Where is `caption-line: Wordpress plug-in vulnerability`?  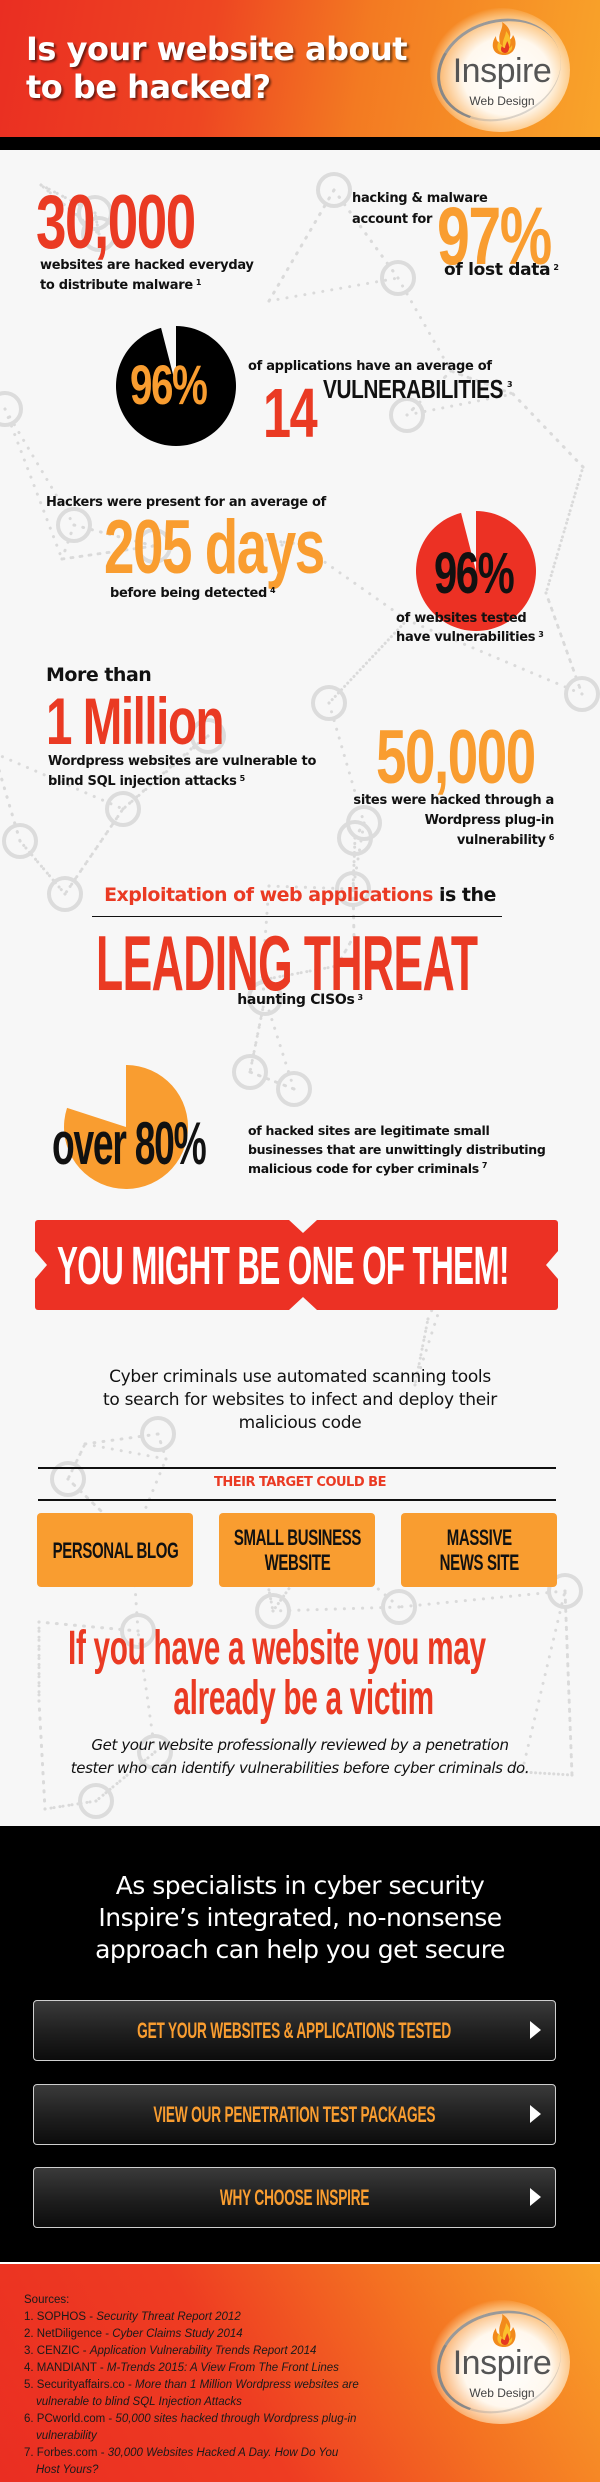
caption-line: Wordpress plug-in vulnerability is located at coordinates (489, 830).